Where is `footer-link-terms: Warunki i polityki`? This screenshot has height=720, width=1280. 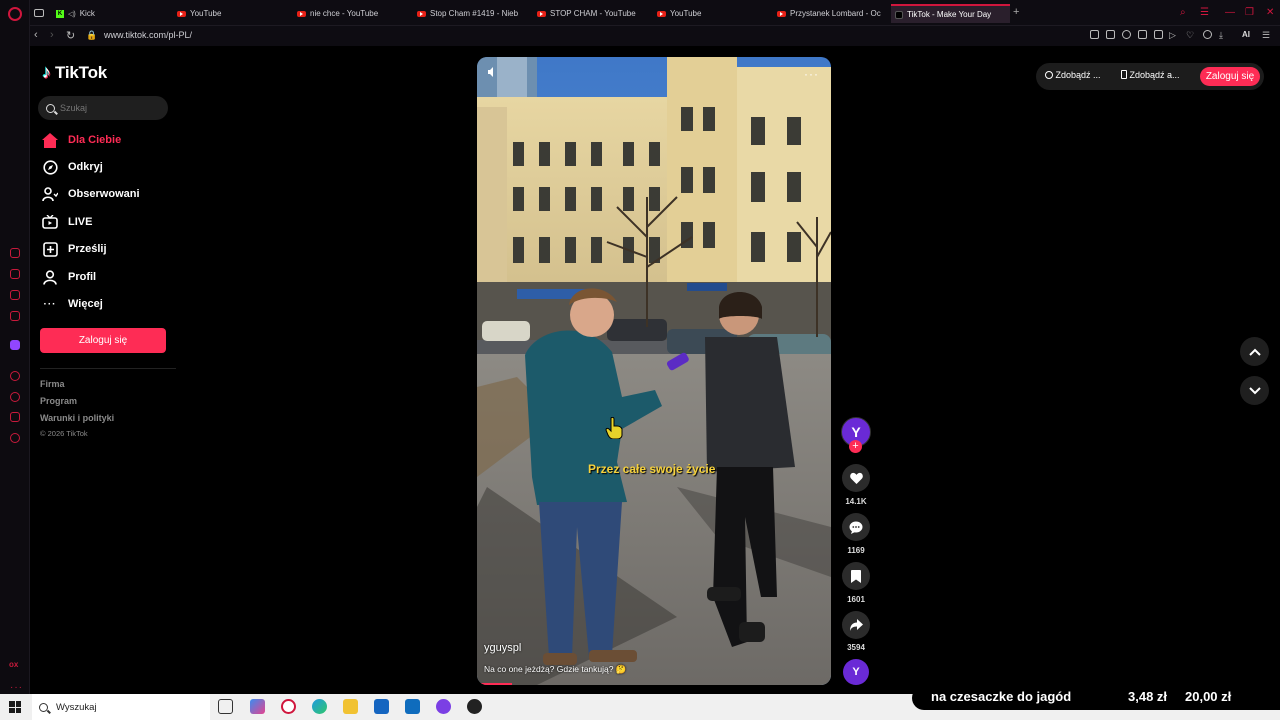 footer-link-terms: Warunki i polityki is located at coordinates (77, 418).